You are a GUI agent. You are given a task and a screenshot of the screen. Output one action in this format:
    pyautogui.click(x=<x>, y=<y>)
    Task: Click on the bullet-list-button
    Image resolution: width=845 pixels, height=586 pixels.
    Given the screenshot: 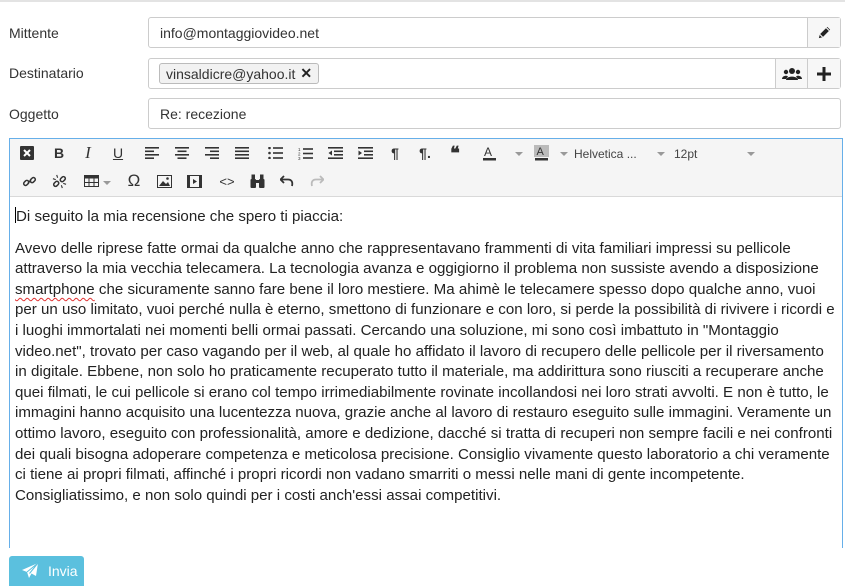 What is the action you would take?
    pyautogui.click(x=275, y=153)
    